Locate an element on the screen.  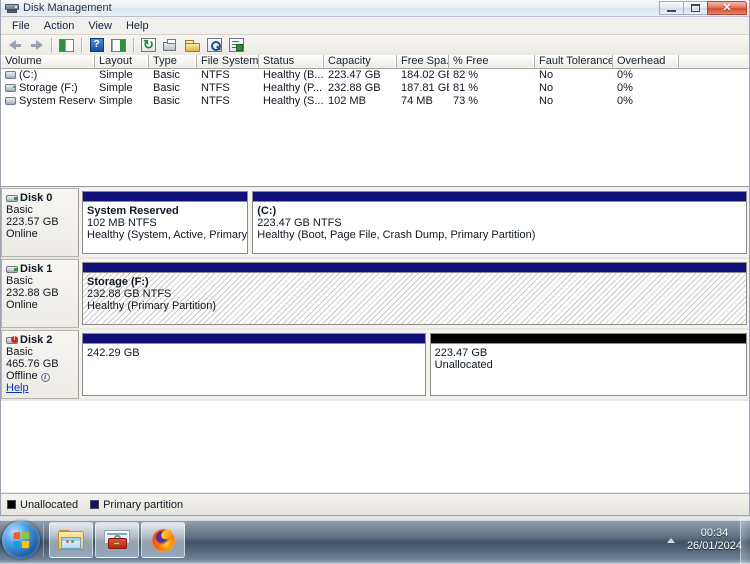
open-icon is located at coordinates (192, 45).